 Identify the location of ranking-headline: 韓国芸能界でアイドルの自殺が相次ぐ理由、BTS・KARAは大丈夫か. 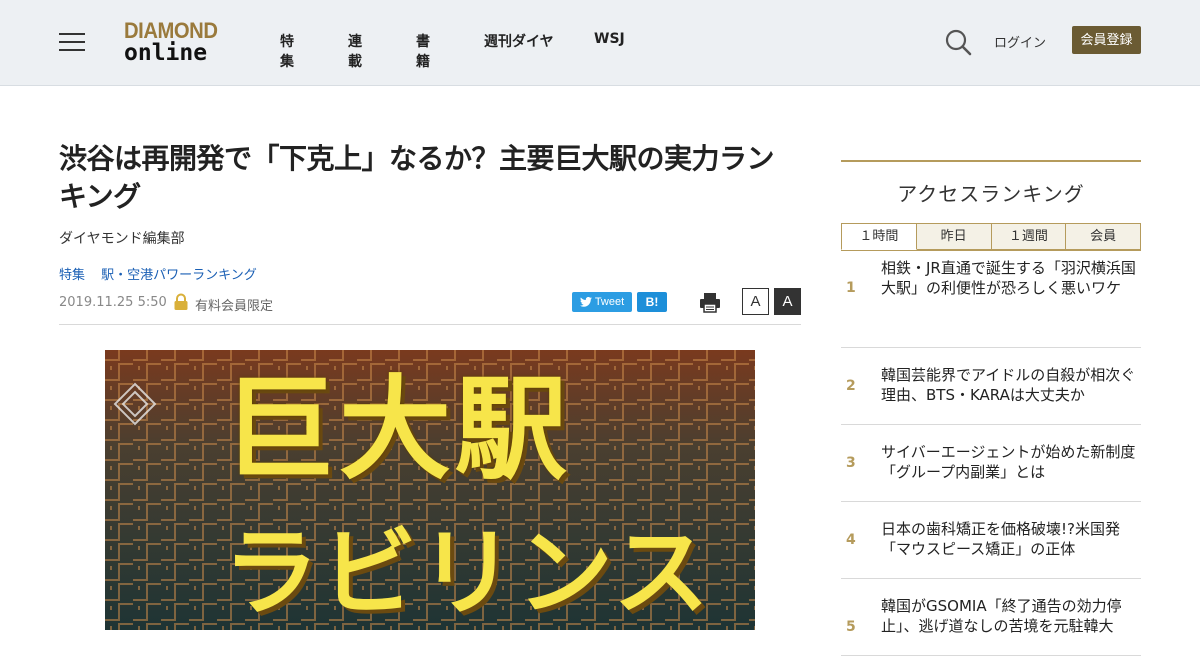
(1008, 385).